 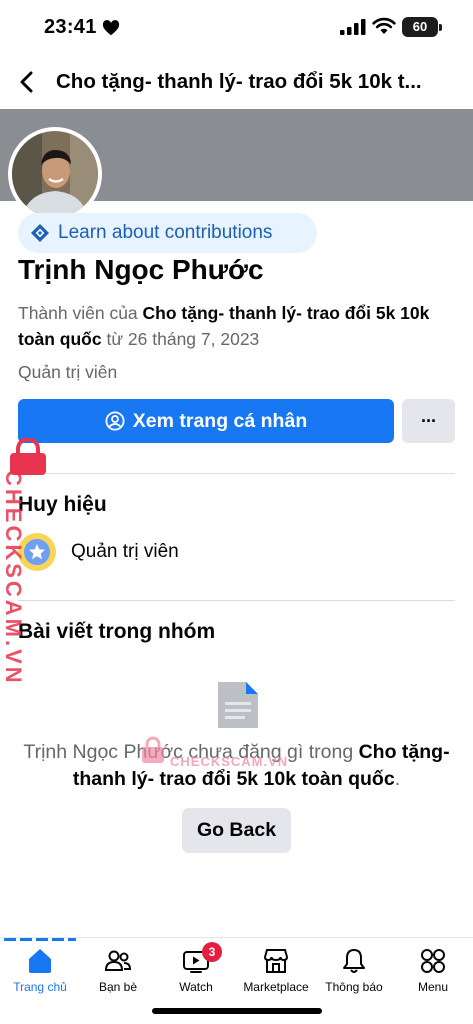 I want to click on view-profile-label: Xem trang cá nhân, so click(x=220, y=420).